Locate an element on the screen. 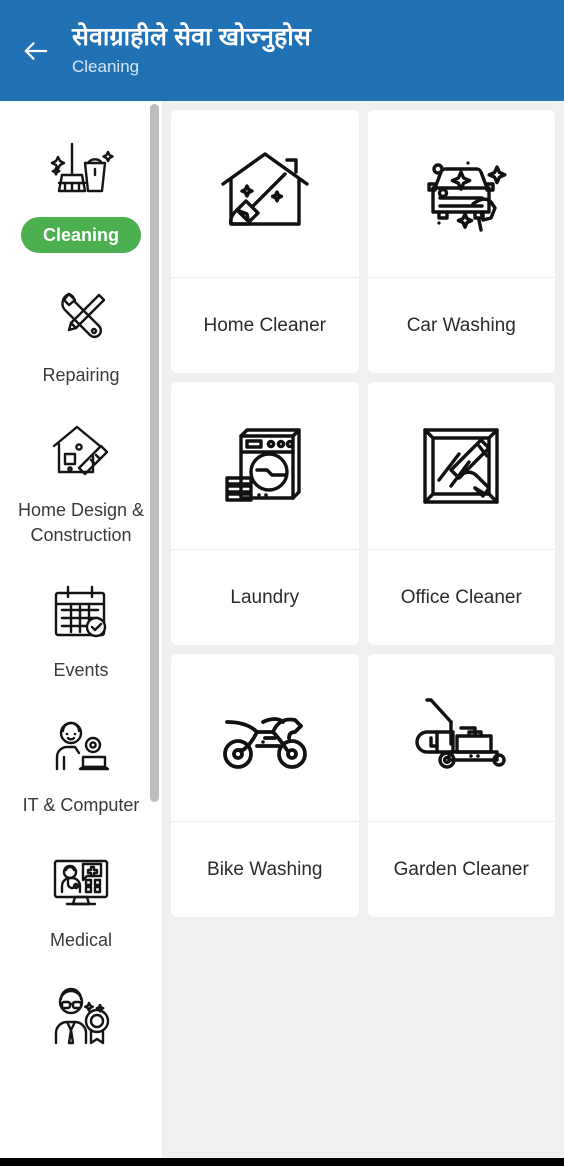 This screenshot has width=564, height=1166. sidebar-item-home-design-construction: Home Design & Construction is located at coordinates (81, 484).